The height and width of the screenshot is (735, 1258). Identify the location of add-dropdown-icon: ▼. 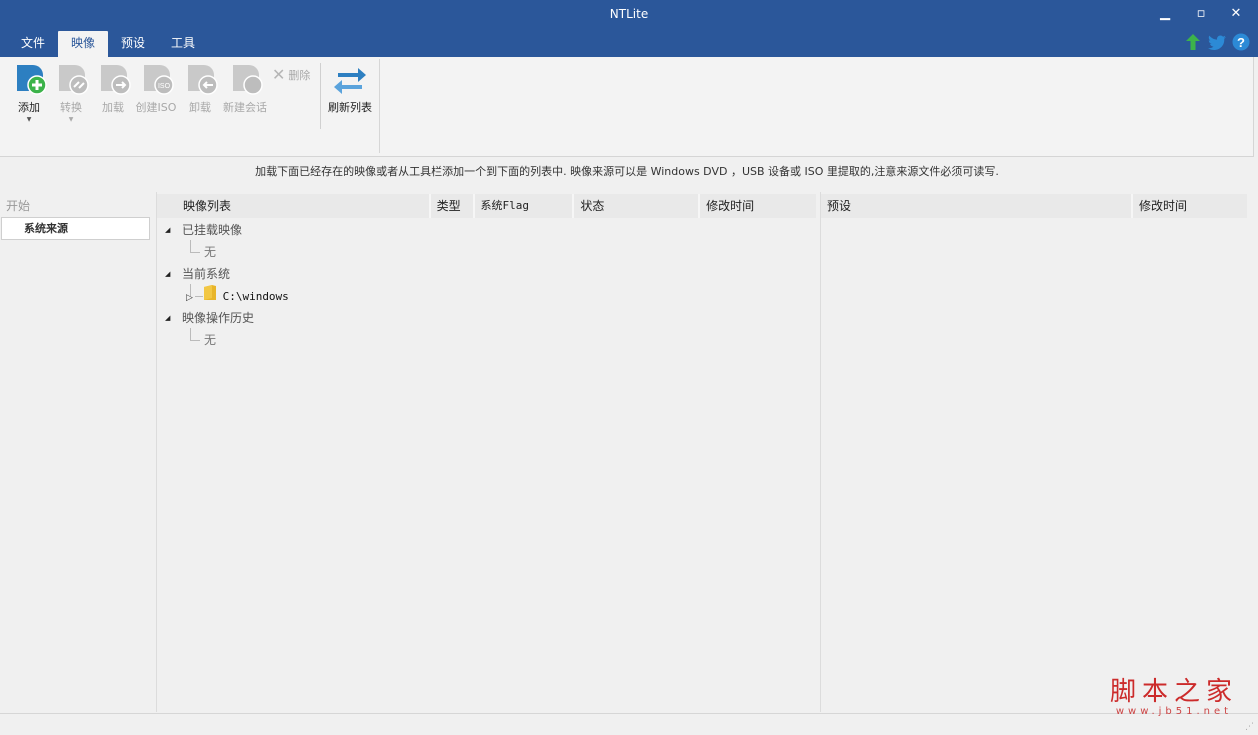
(29, 119).